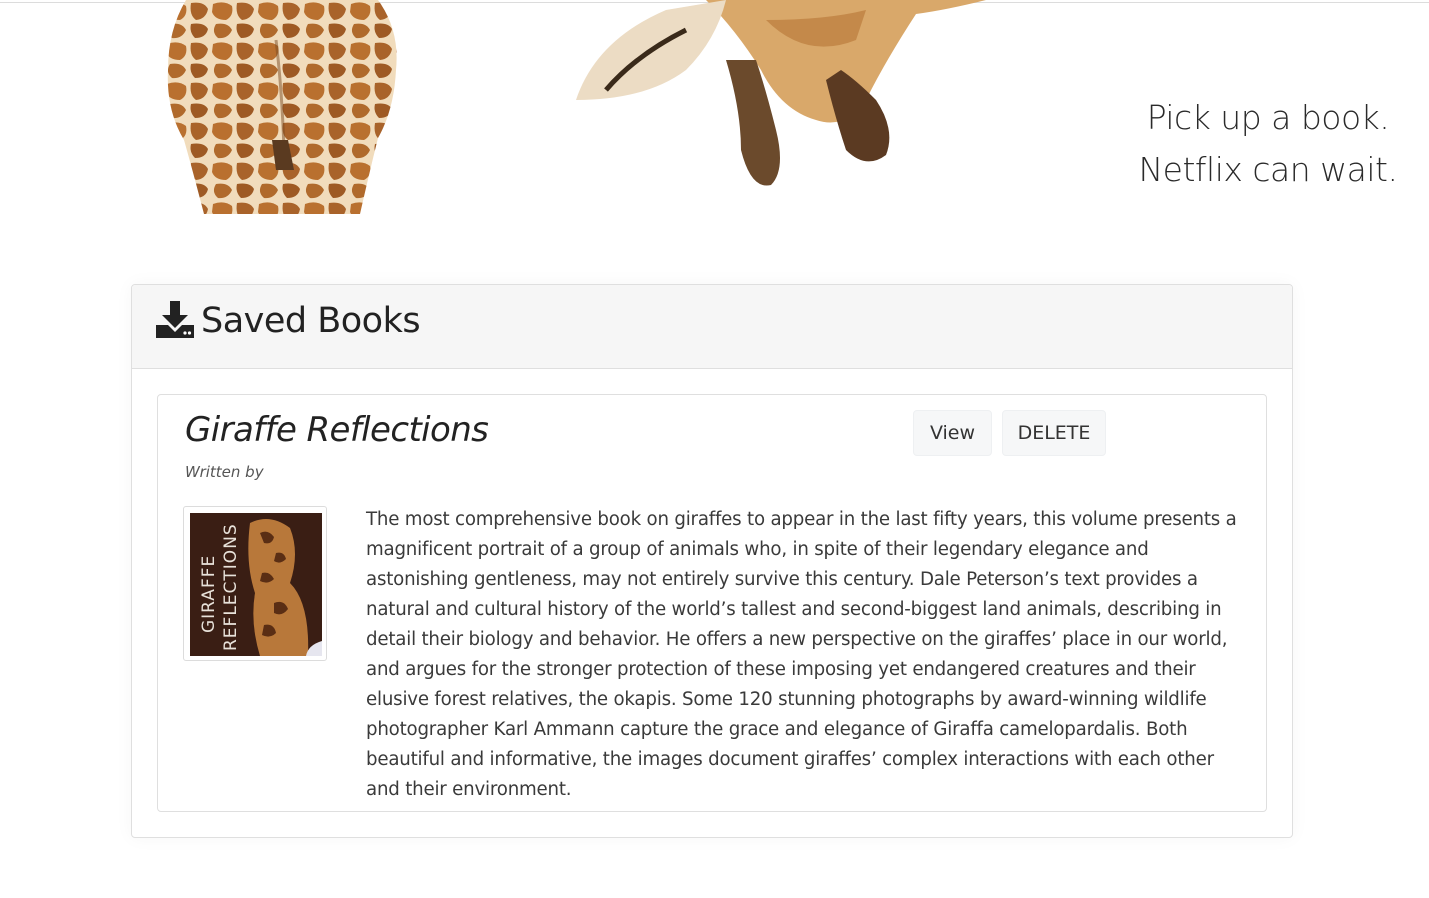  What do you see at coordinates (781, 93) in the screenshot?
I see `giraffe-head-image` at bounding box center [781, 93].